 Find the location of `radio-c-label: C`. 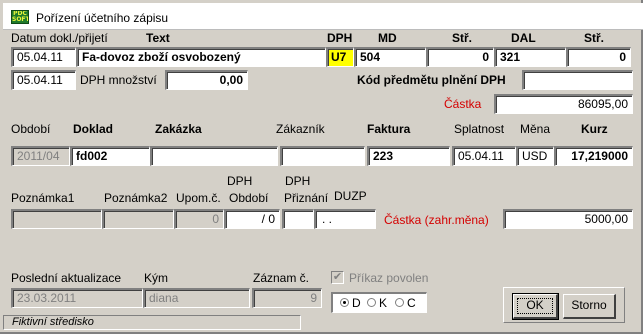

radio-c-label: C is located at coordinates (411, 303).